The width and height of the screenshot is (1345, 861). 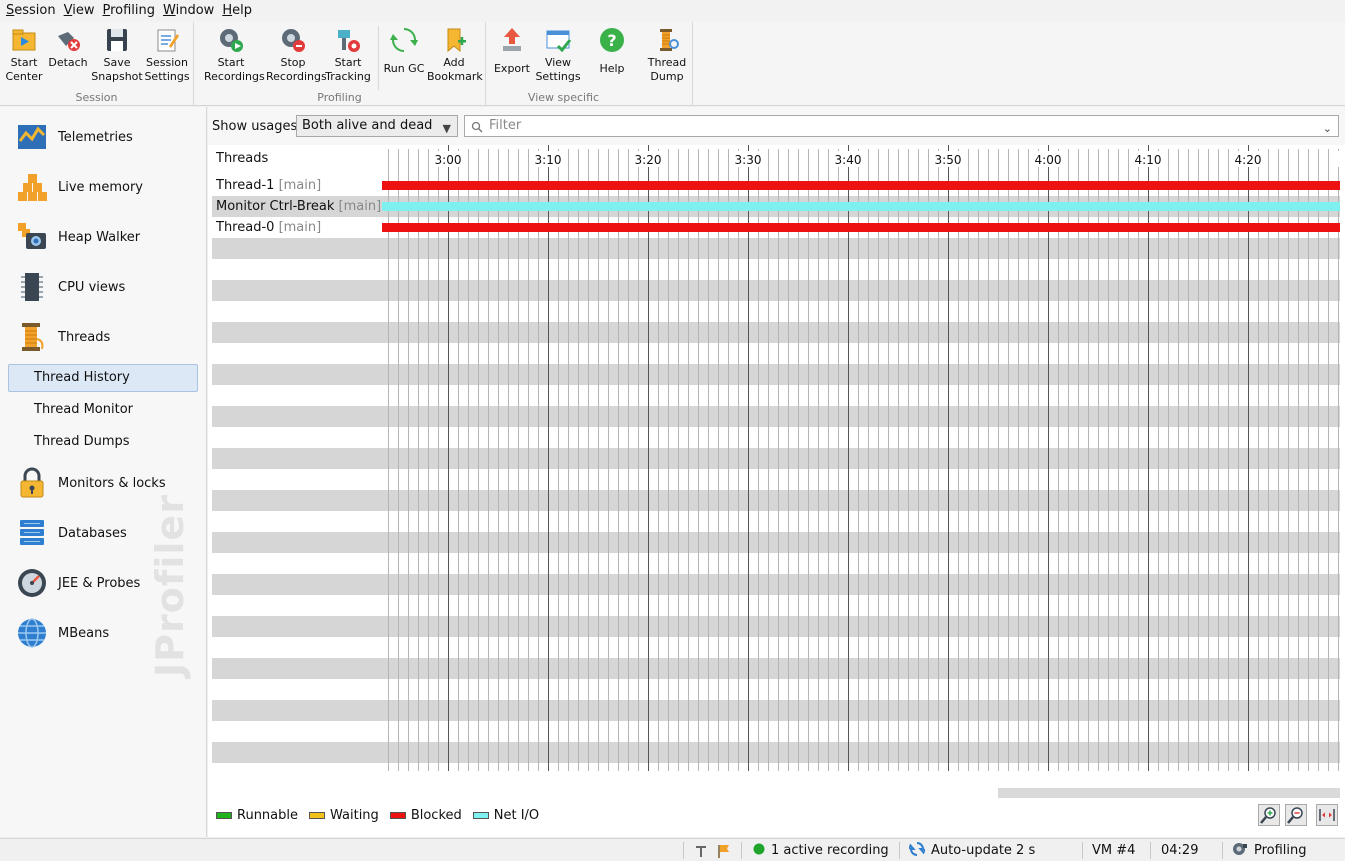 I want to click on session-settings-button: Session Settings, so click(x=167, y=56).